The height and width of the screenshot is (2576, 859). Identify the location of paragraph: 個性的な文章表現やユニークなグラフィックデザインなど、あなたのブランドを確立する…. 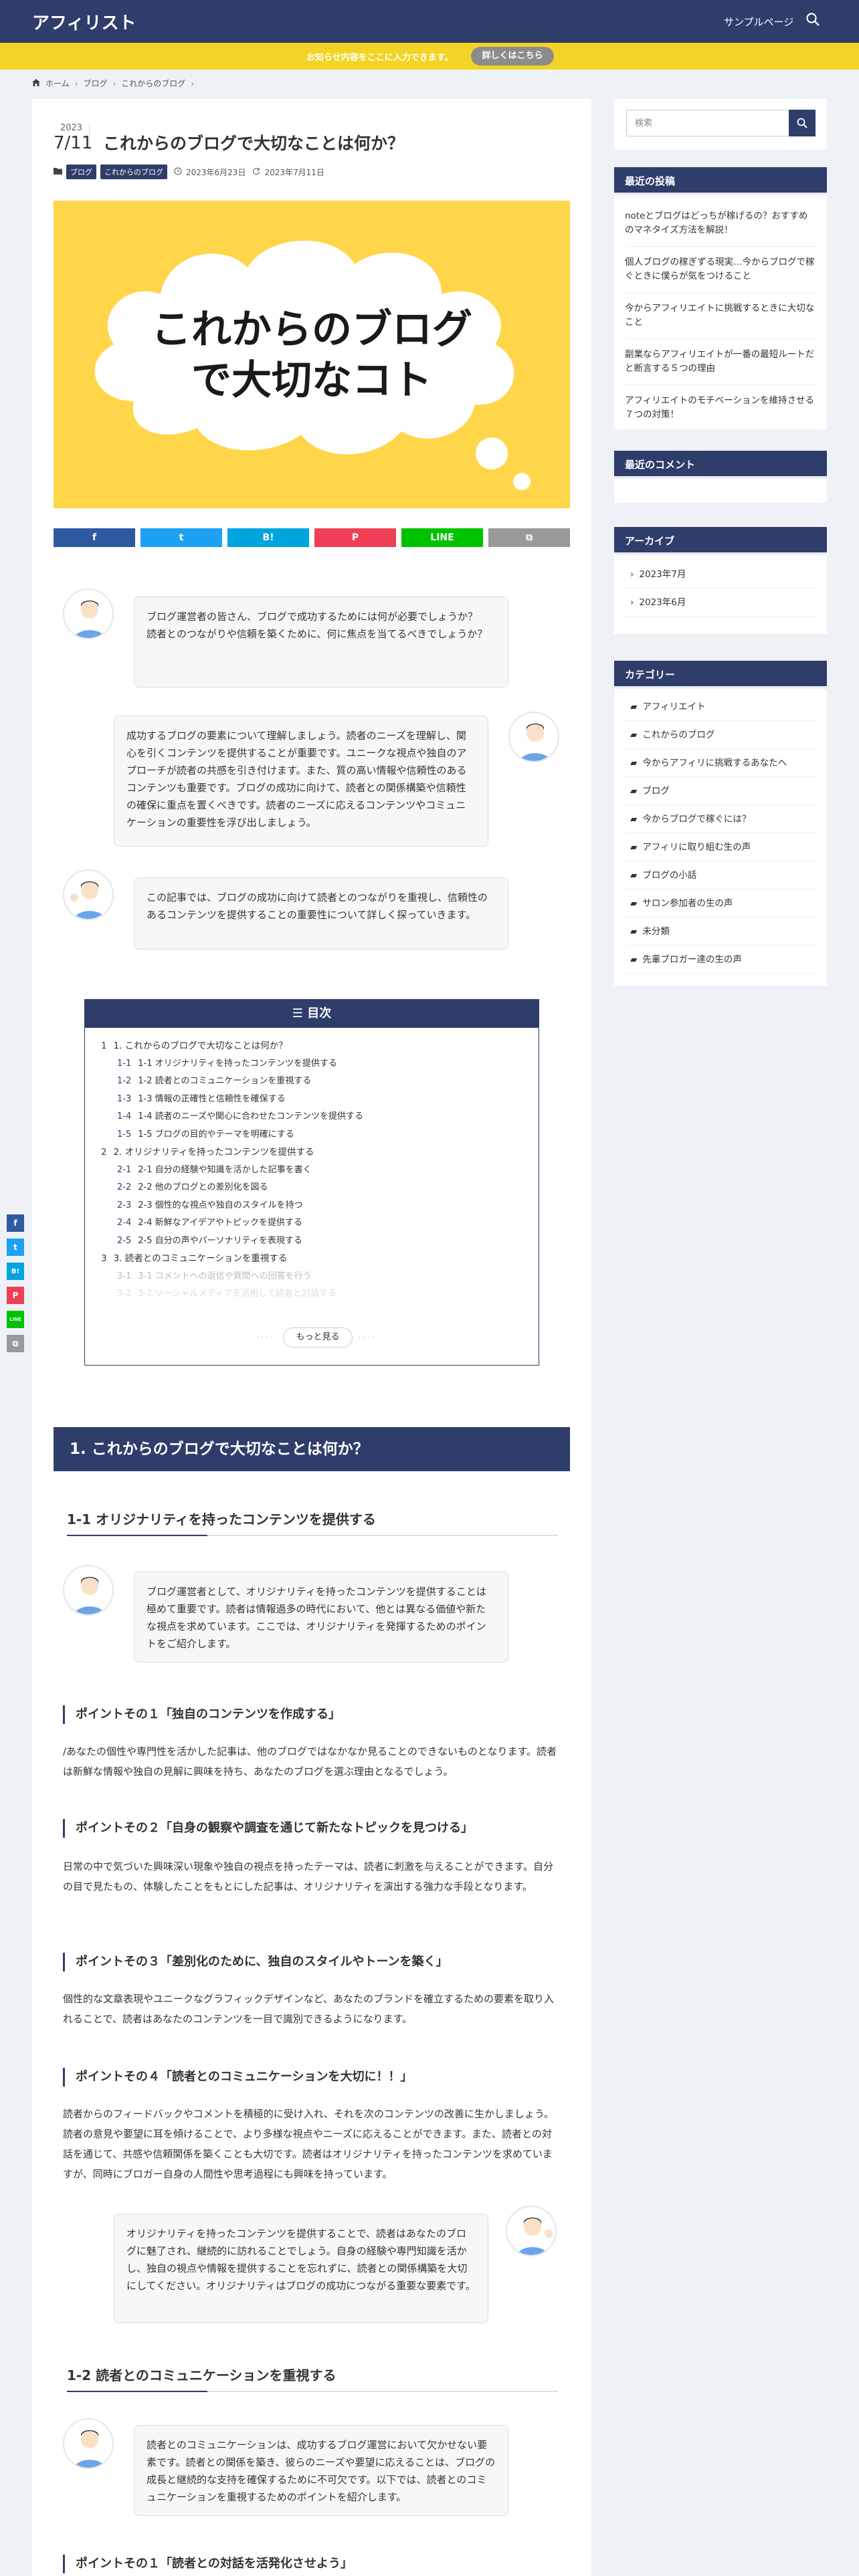
(308, 2009).